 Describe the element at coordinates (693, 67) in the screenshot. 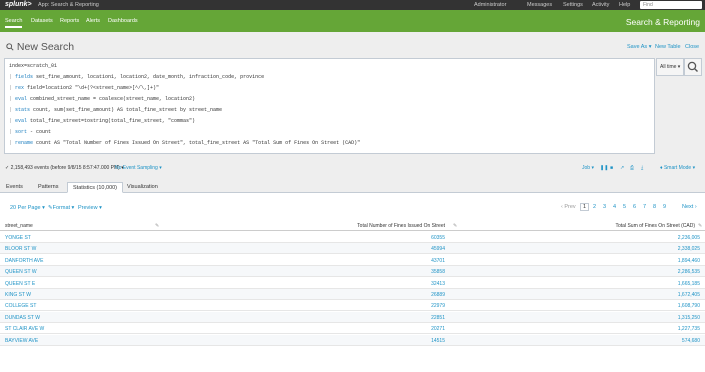

I see `search-button` at that location.